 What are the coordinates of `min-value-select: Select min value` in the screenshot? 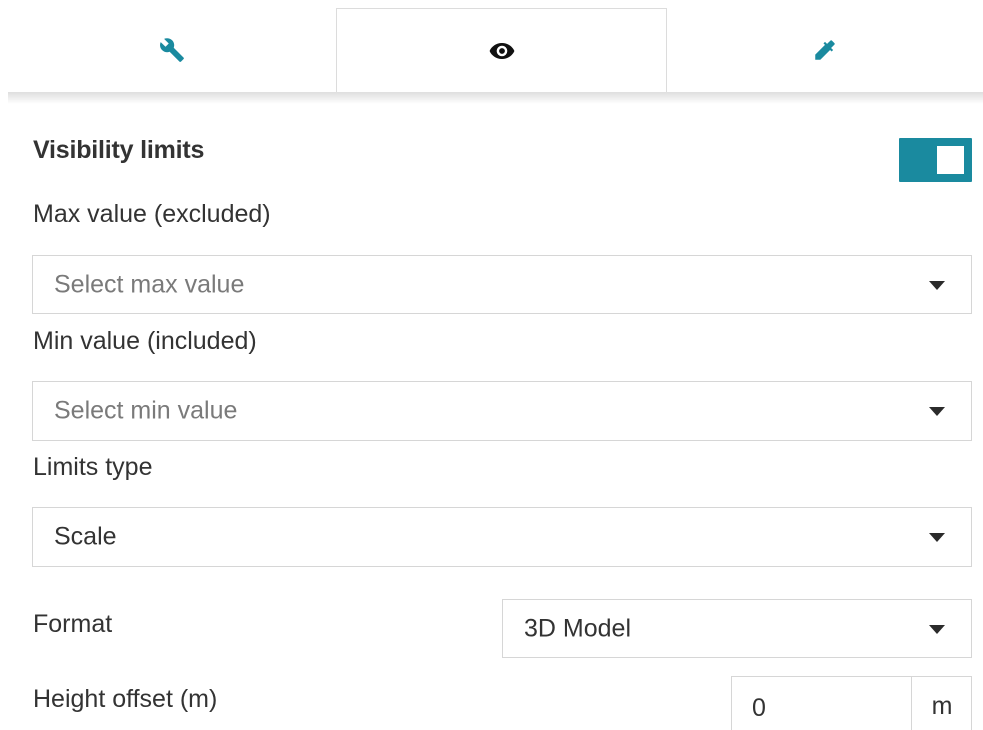 It's located at (502, 411).